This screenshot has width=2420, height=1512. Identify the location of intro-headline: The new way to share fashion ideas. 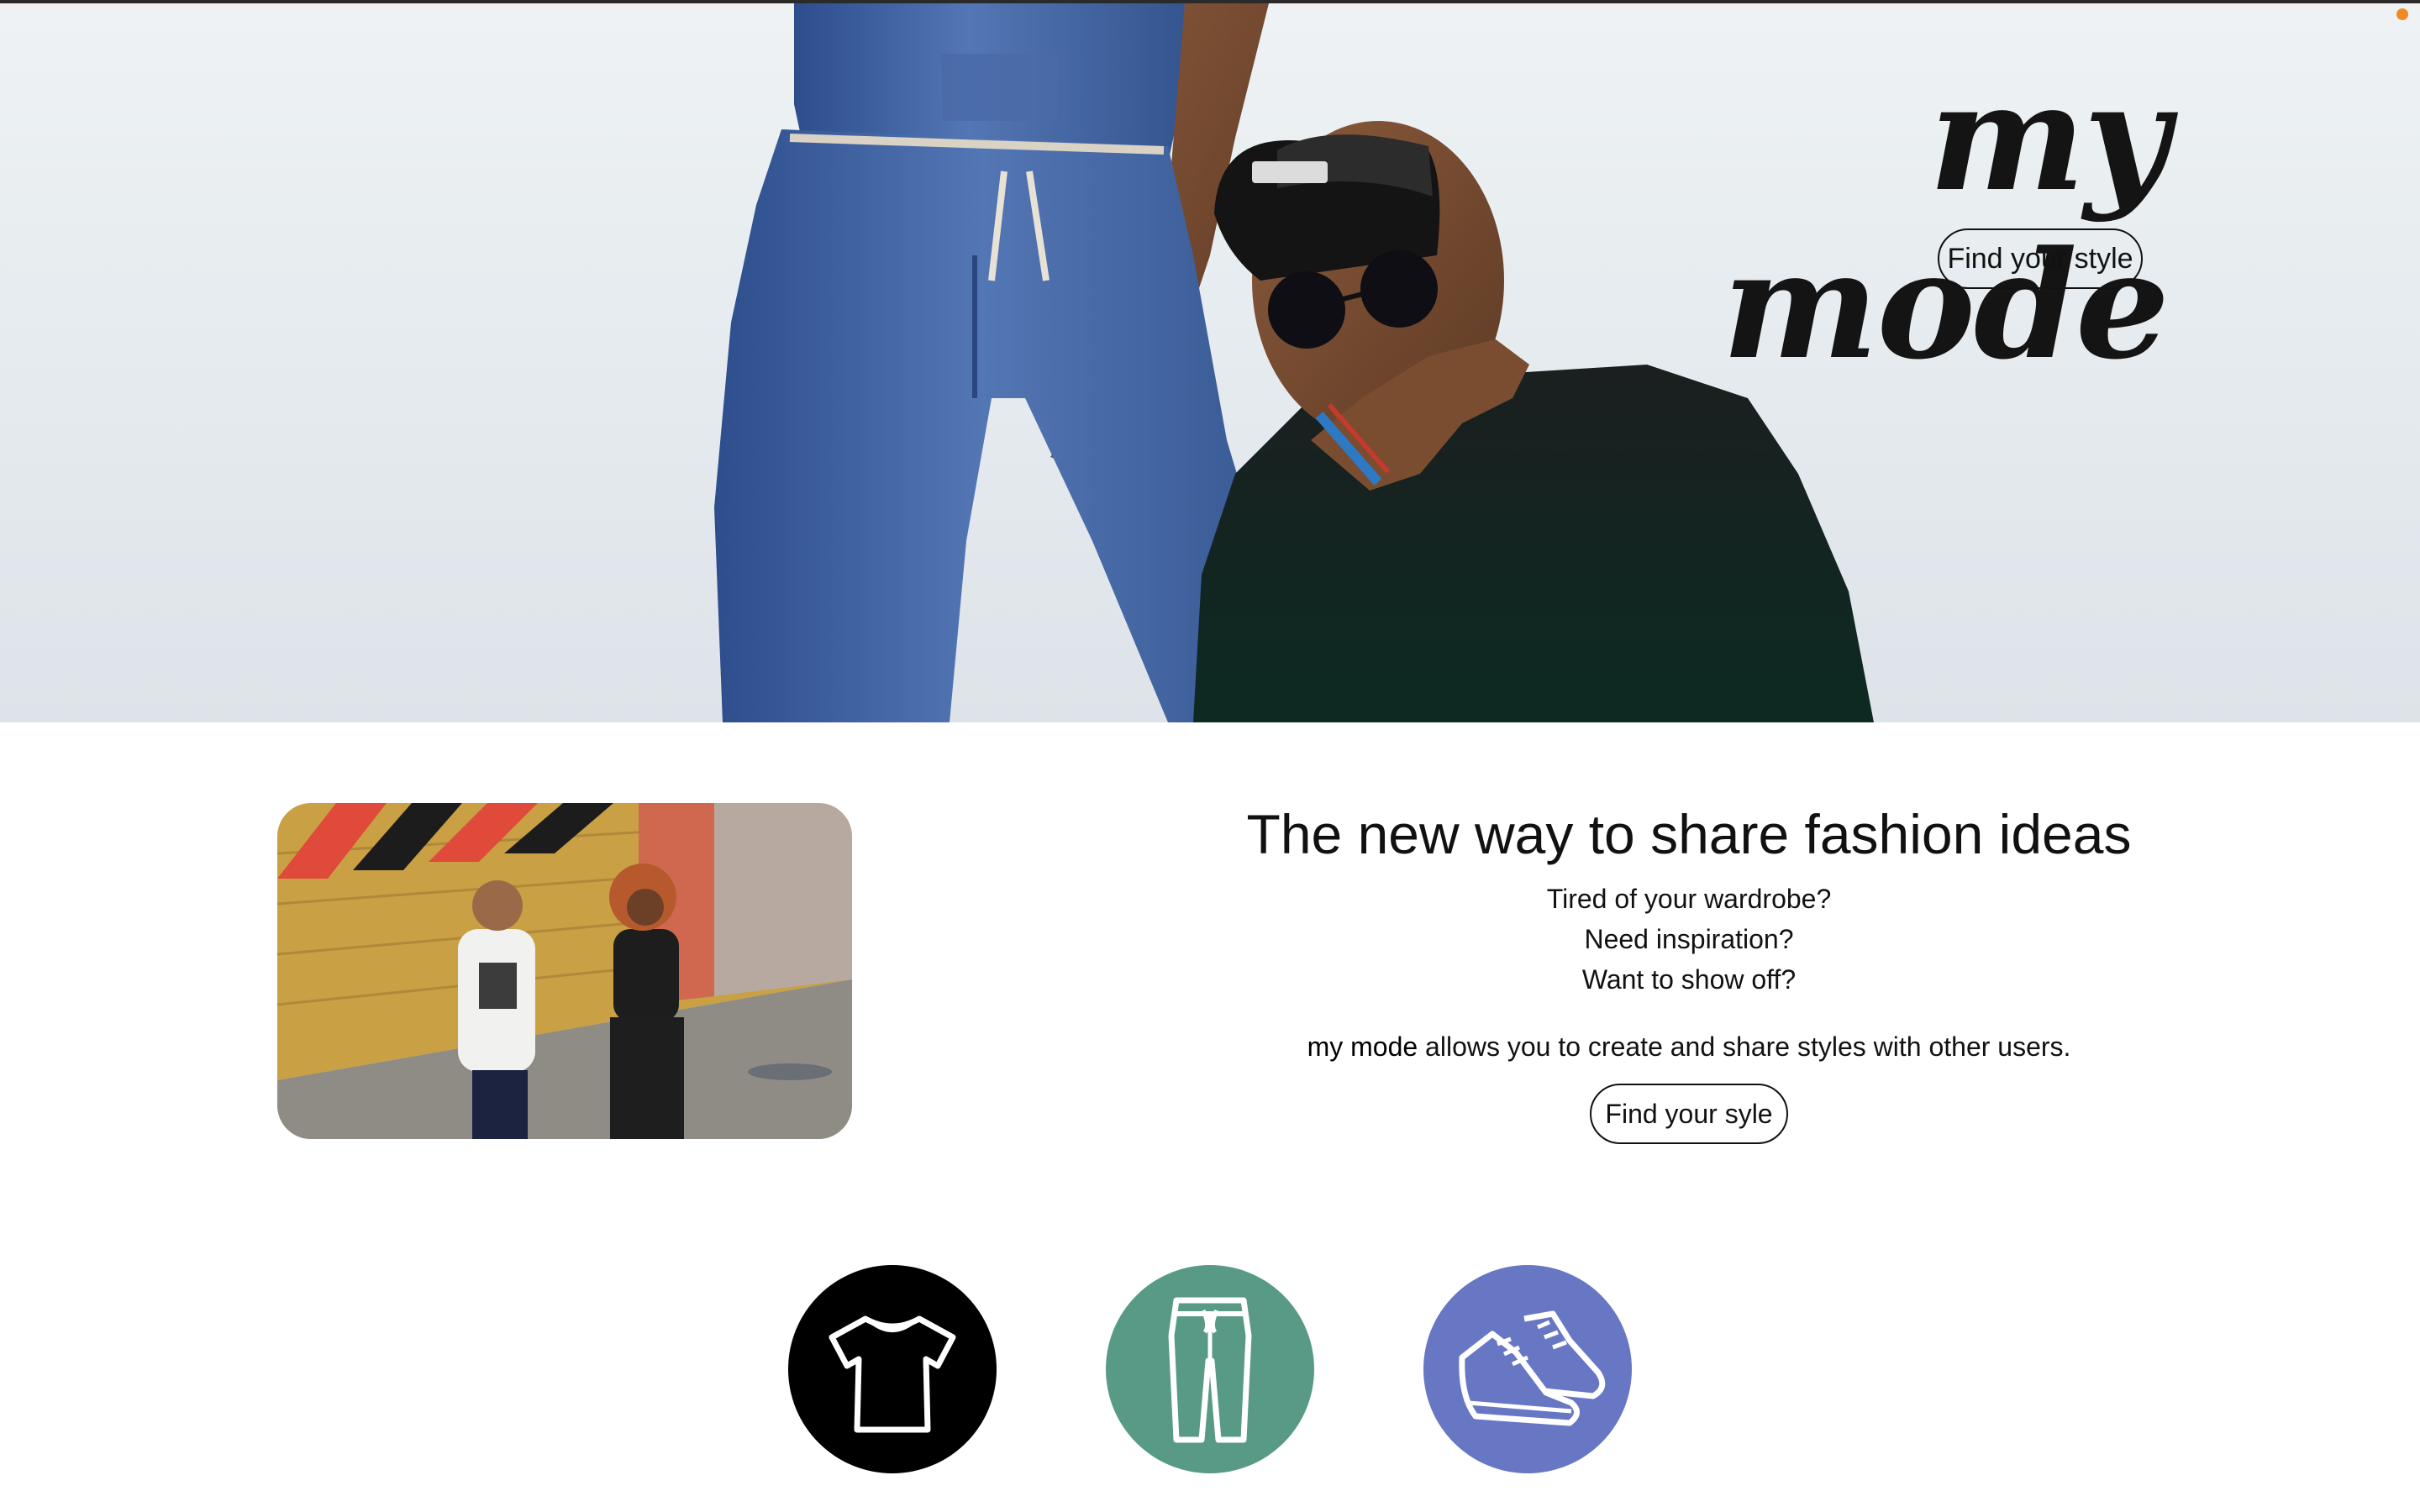
(1689, 834).